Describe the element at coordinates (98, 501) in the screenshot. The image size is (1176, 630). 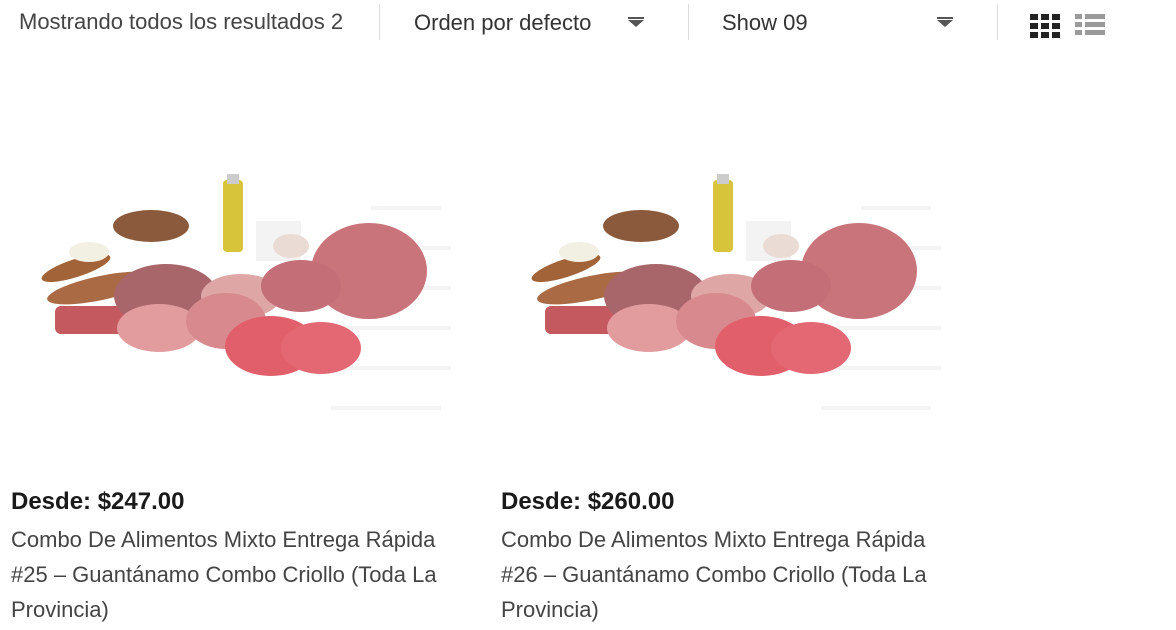
I see `product-price: Desde: $247.00` at that location.